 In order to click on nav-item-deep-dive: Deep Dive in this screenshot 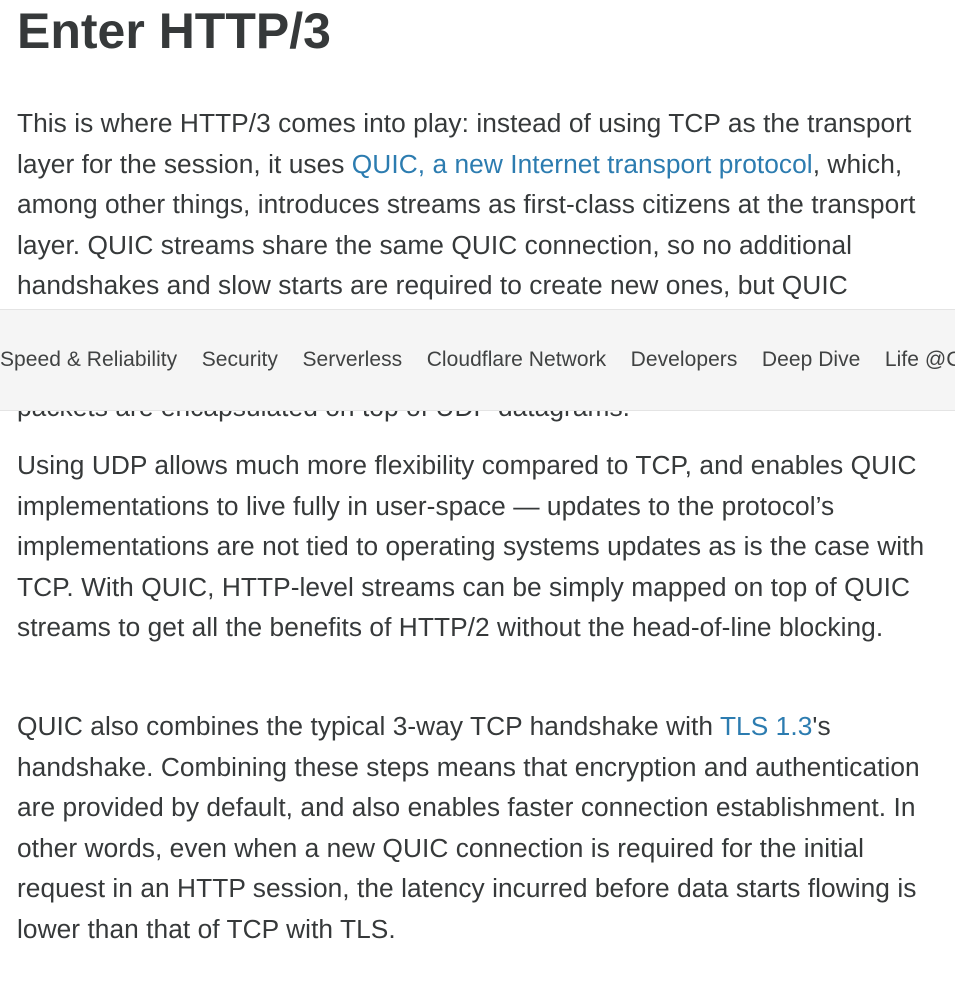, I will do `click(811, 360)`.